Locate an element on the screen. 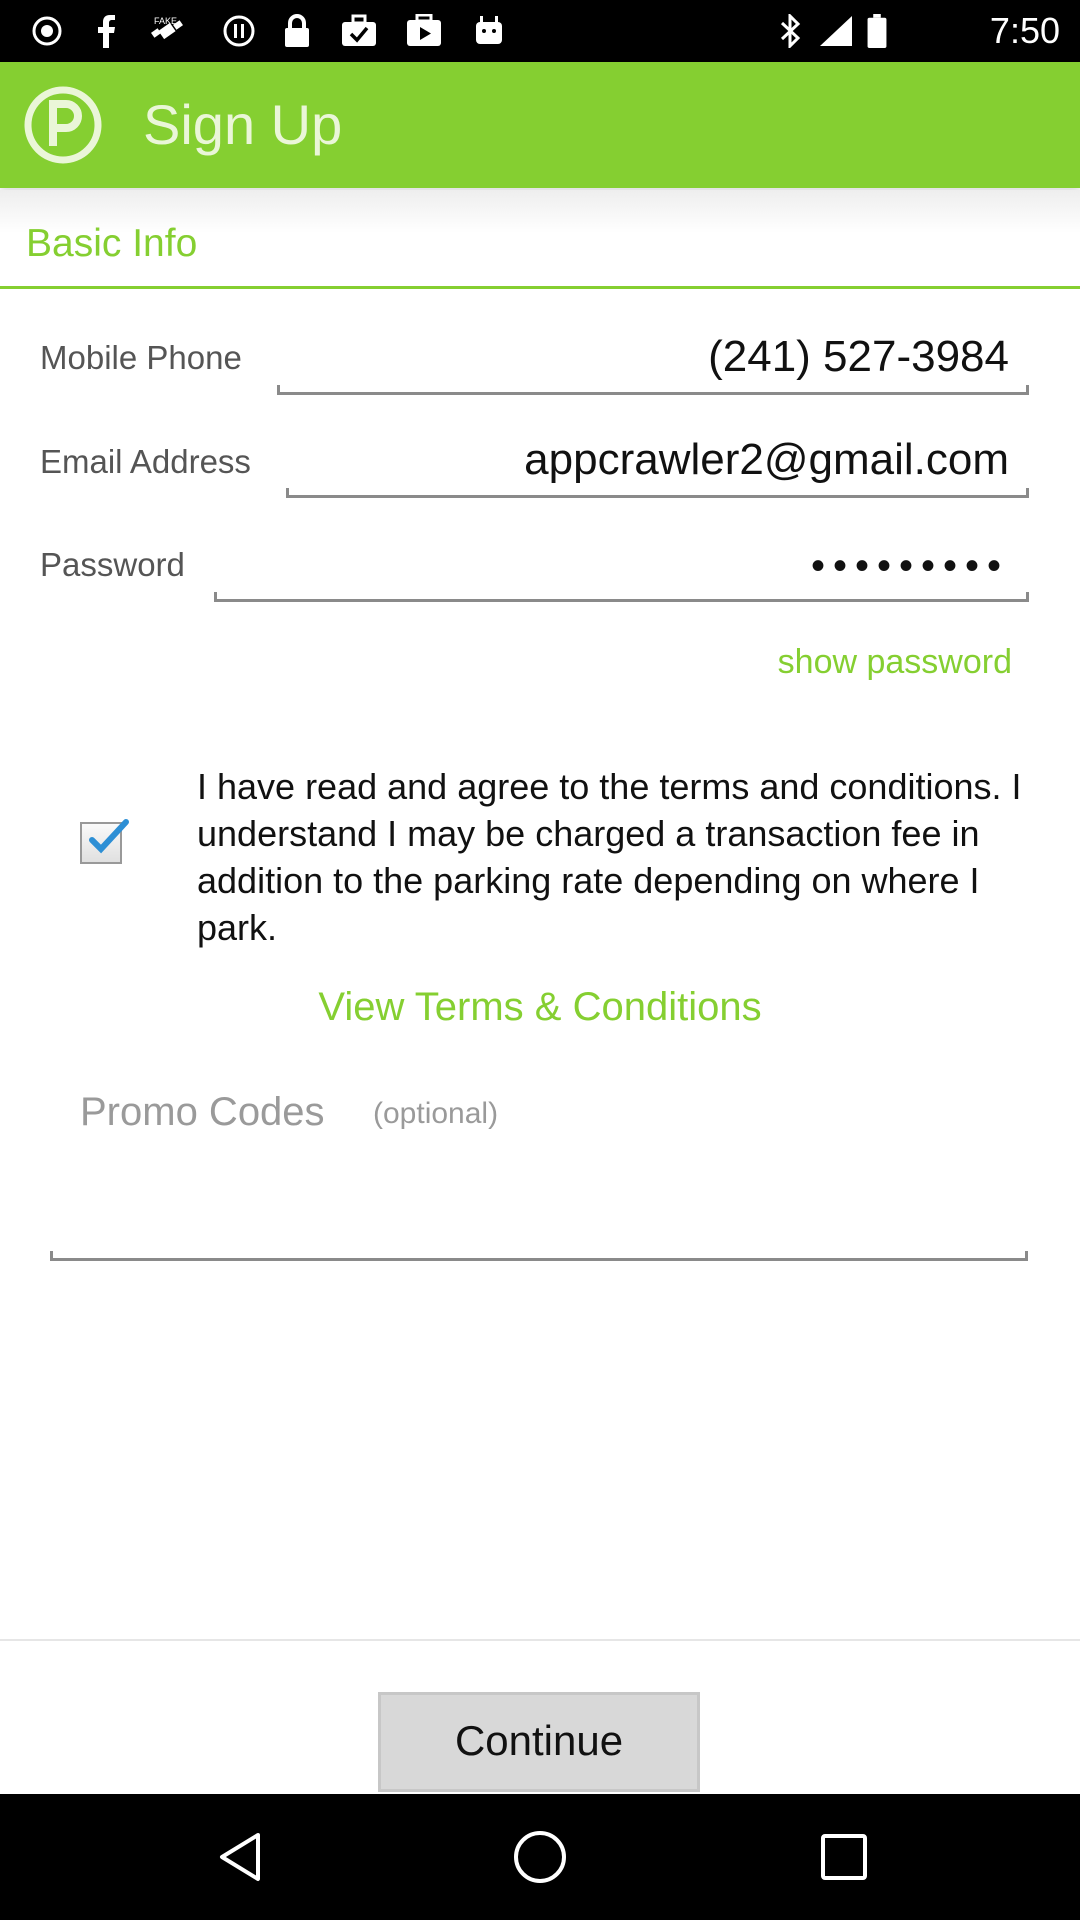 This screenshot has height=1920, width=1080. password-field: ••••••••• is located at coordinates (621, 573).